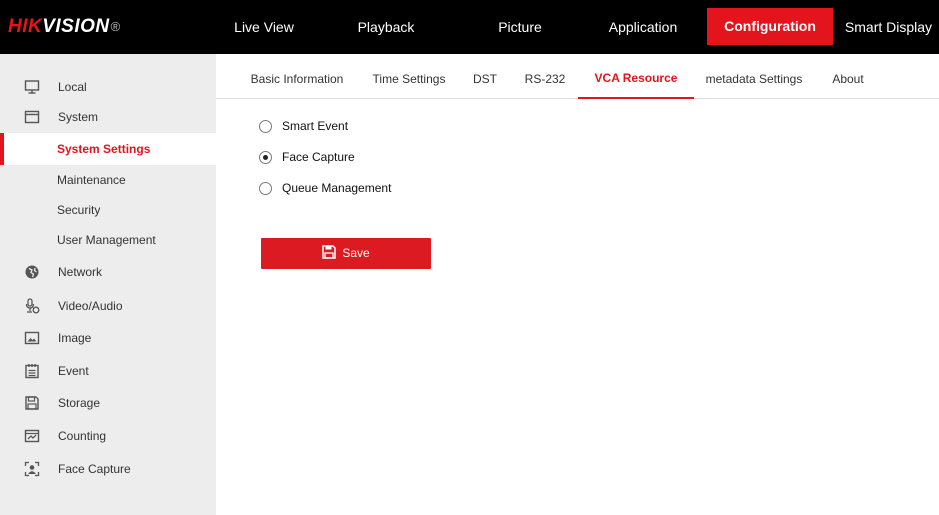  I want to click on tab-about: About, so click(848, 76).